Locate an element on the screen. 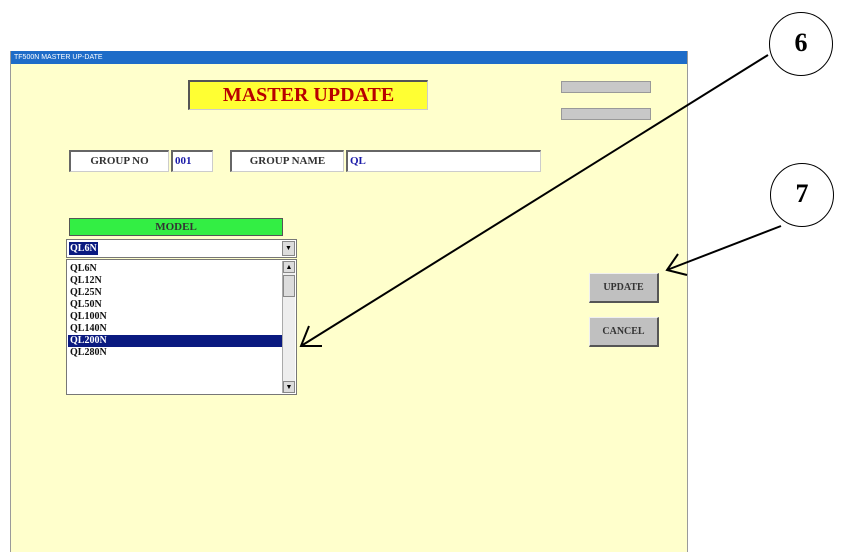  callout-6: 6 is located at coordinates (801, 44).